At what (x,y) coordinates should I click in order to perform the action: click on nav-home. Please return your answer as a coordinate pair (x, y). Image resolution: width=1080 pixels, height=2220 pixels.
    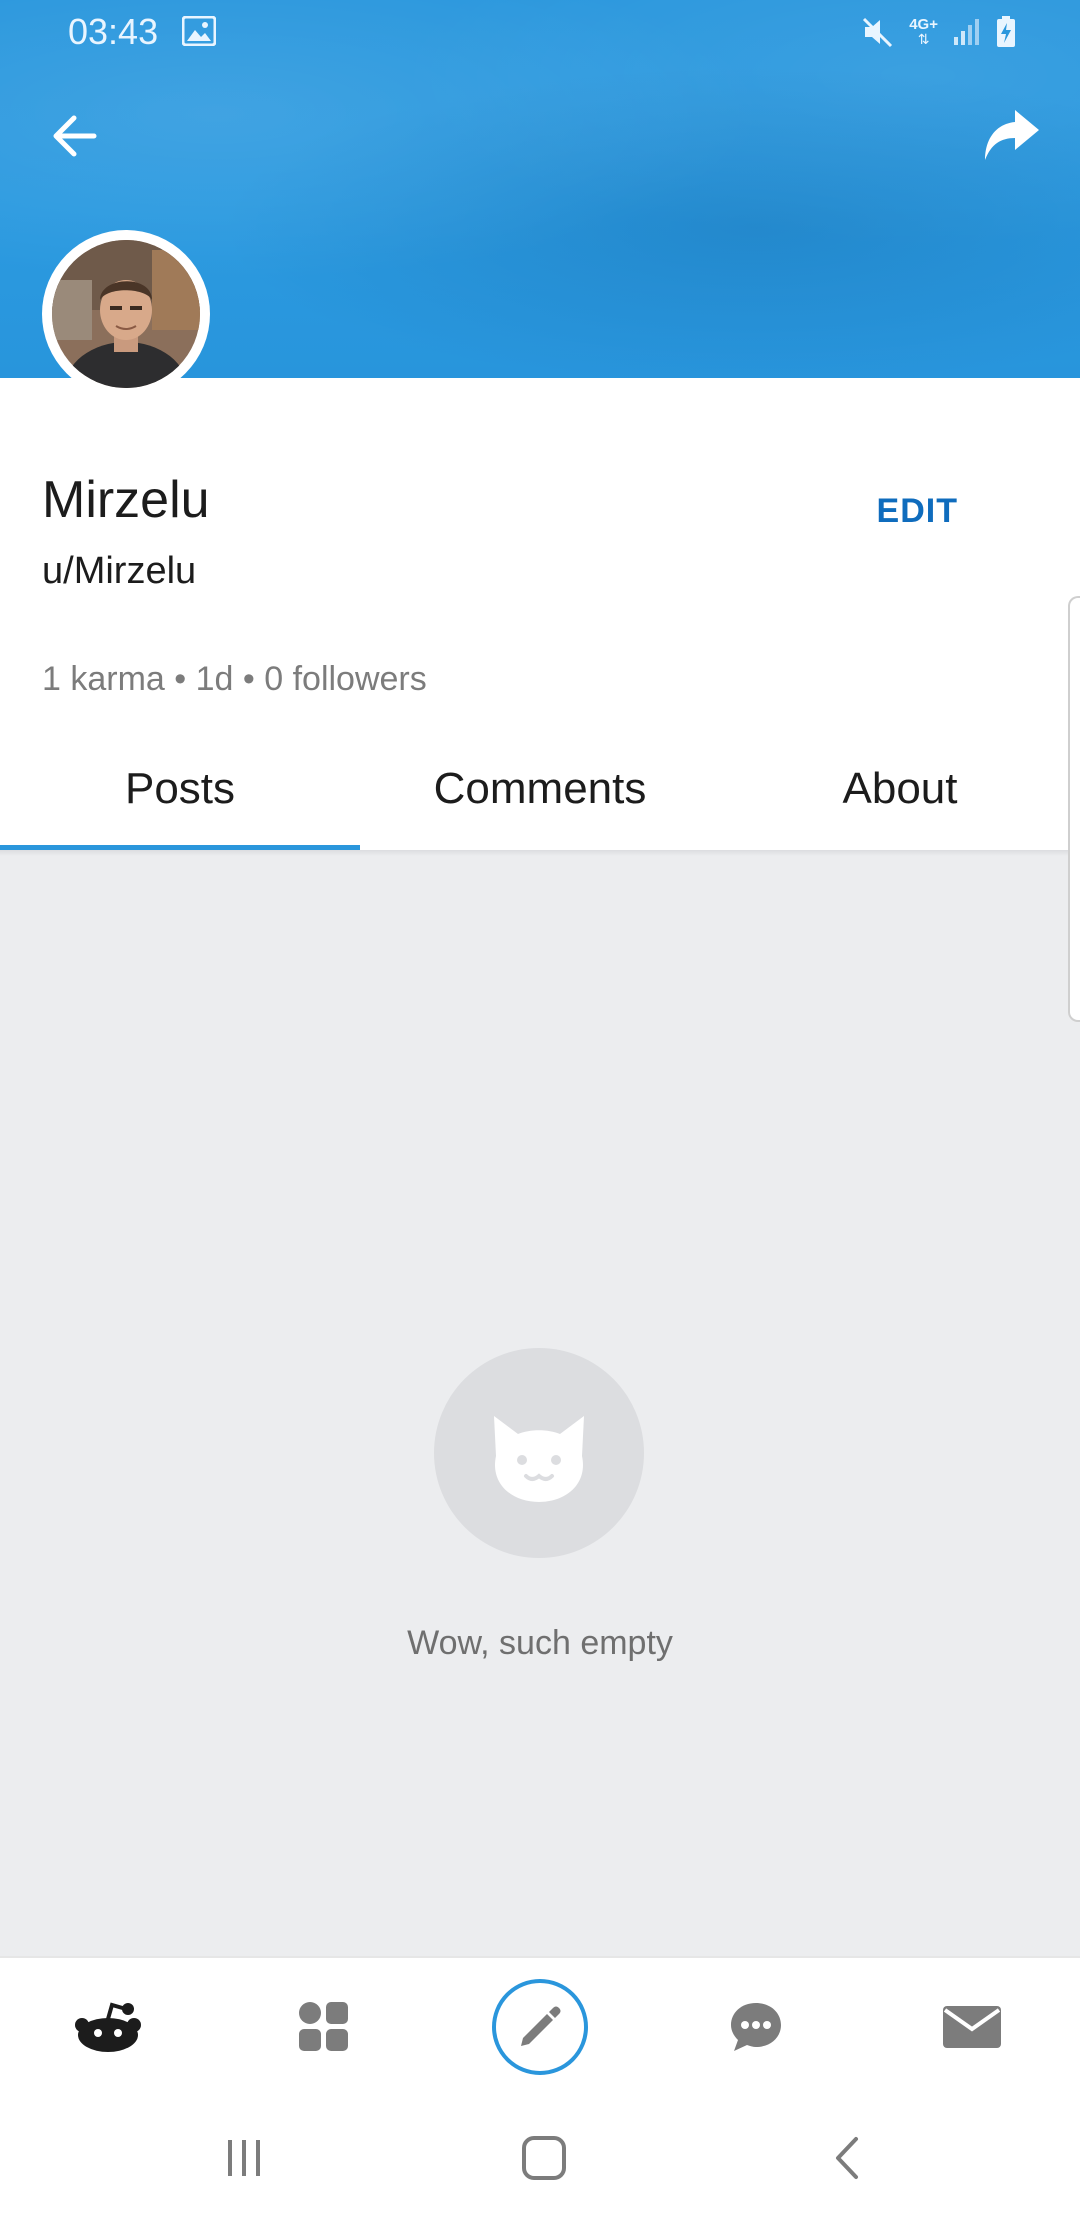
    Looking at the image, I should click on (108, 2027).